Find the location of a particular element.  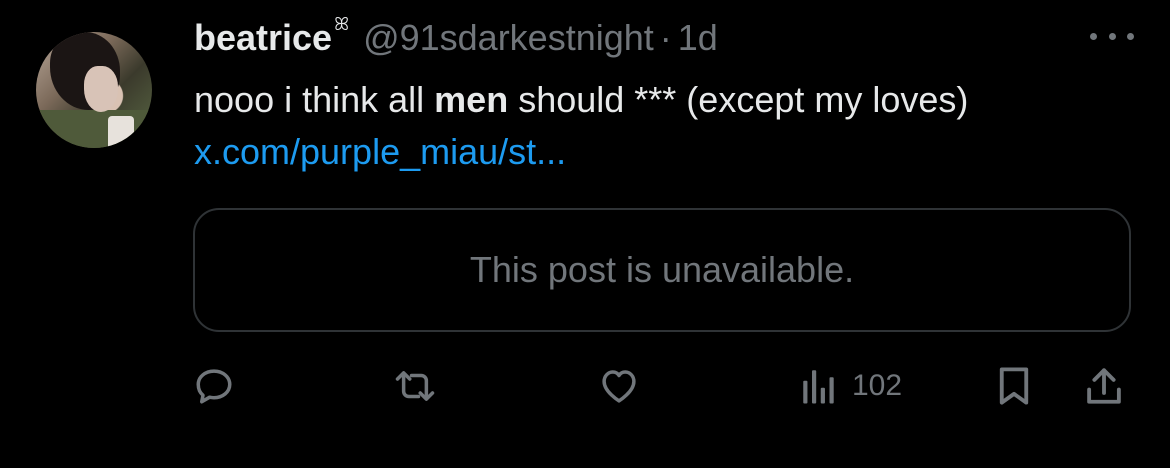

share-button is located at coordinates (1104, 386).